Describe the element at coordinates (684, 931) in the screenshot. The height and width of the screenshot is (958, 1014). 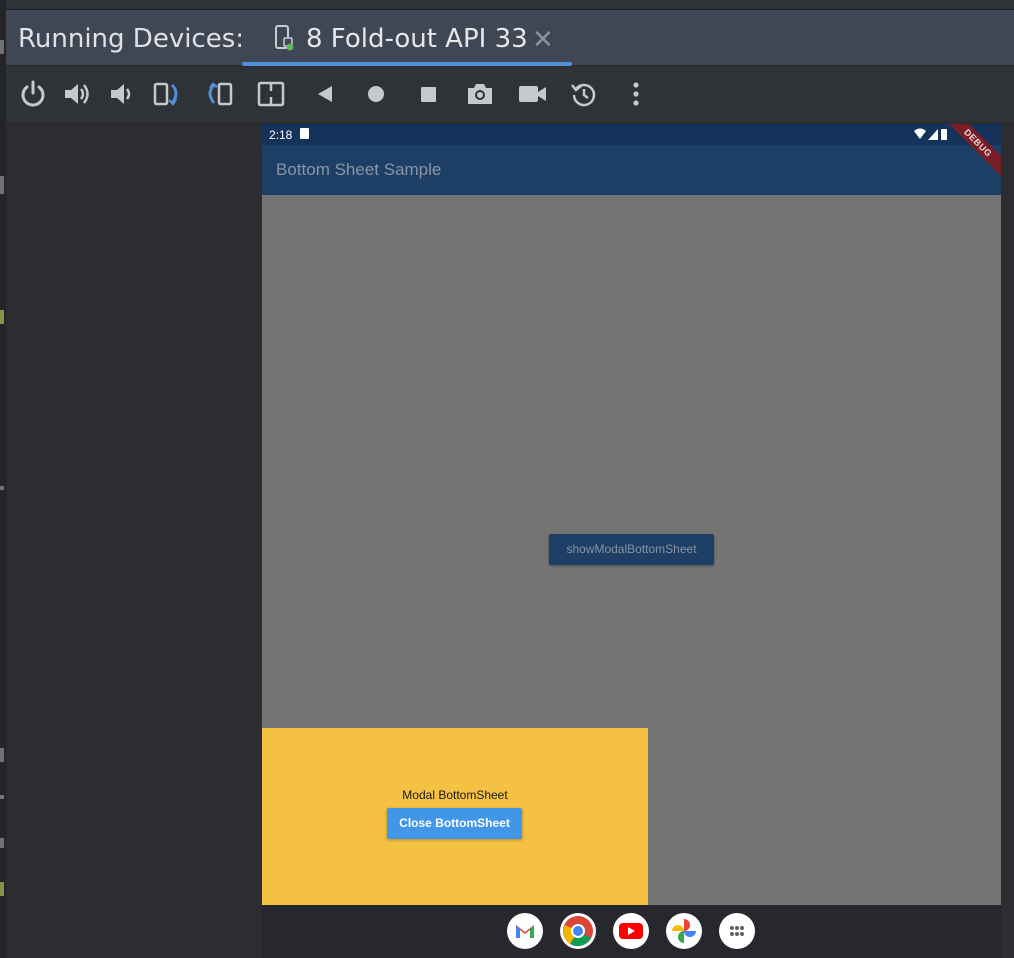
I see `photos-icon` at that location.